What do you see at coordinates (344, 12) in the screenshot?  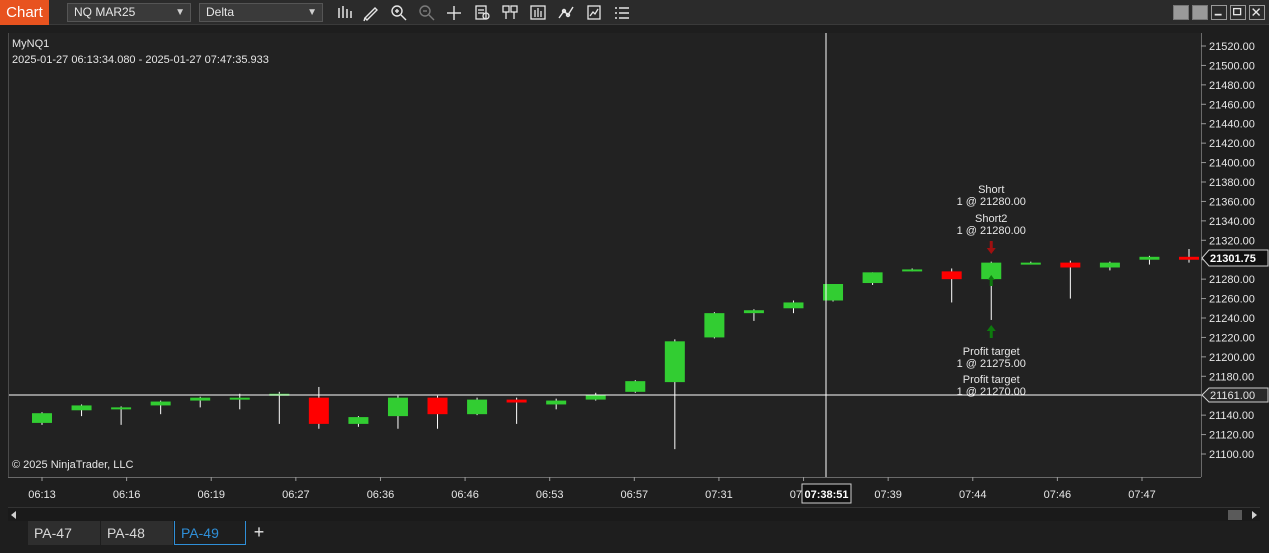 I see `bar-type-icon` at bounding box center [344, 12].